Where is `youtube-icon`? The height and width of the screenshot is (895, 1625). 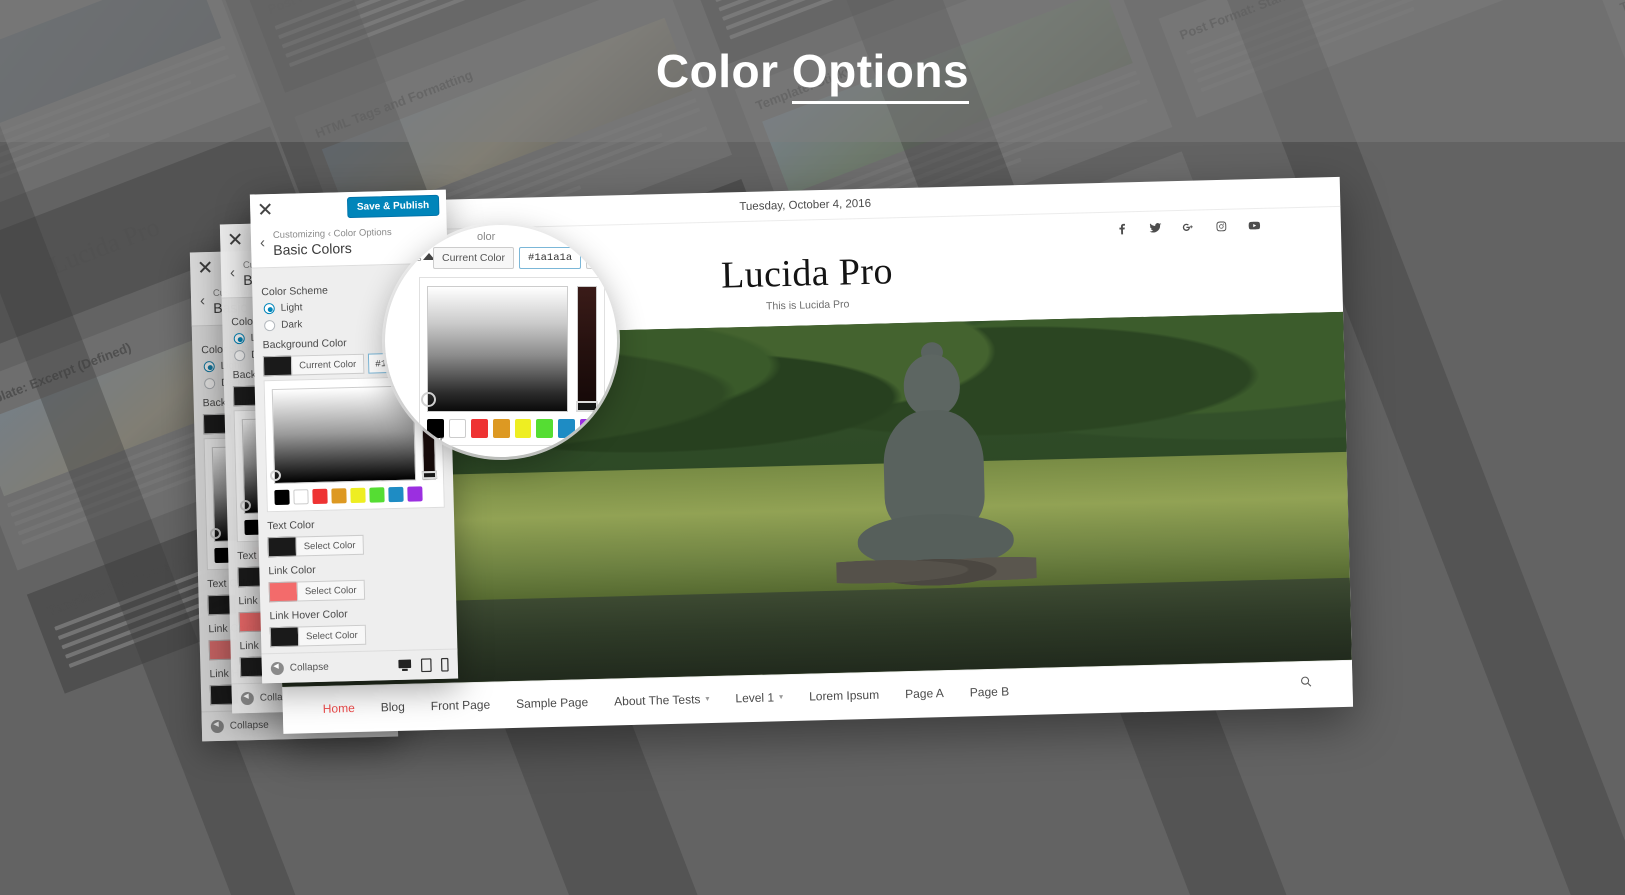 youtube-icon is located at coordinates (1254, 224).